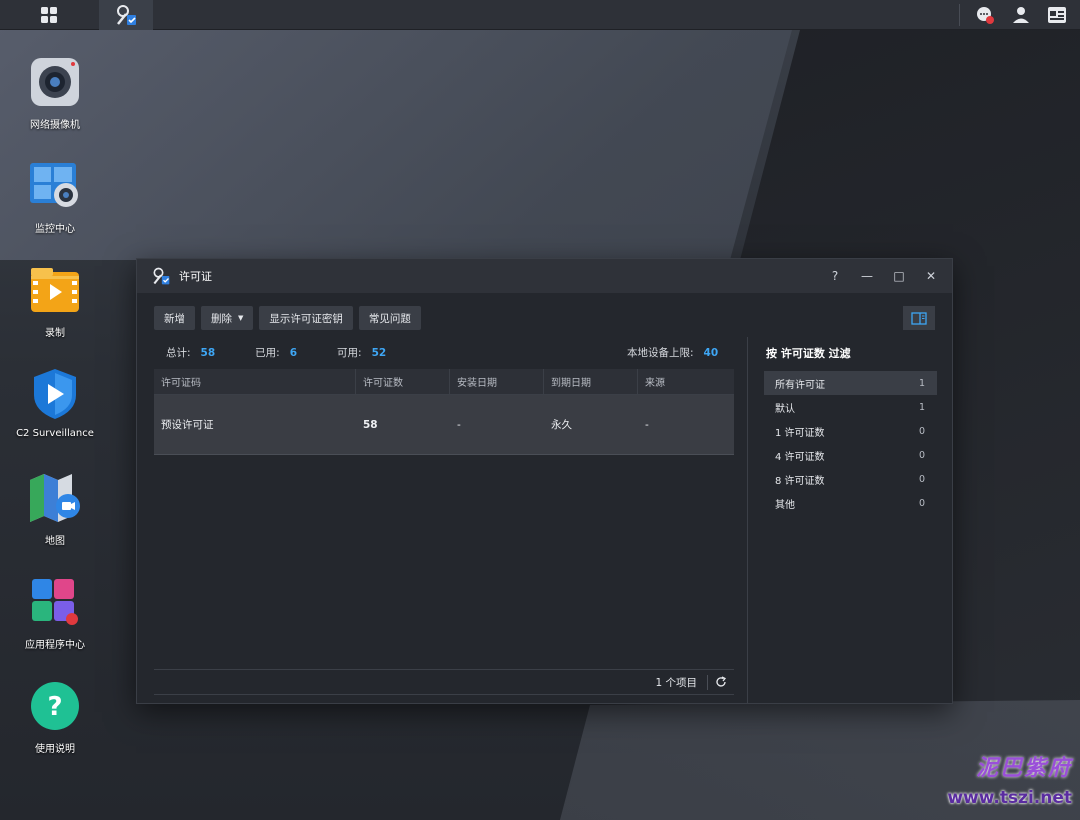  I want to click on side-panel-icon, so click(919, 318).